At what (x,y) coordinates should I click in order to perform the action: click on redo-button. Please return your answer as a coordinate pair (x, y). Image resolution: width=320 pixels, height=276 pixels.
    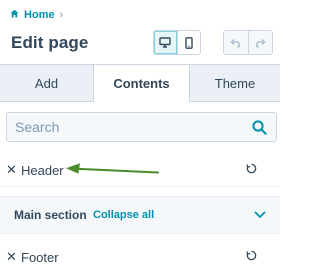
    Looking at the image, I should click on (259, 42).